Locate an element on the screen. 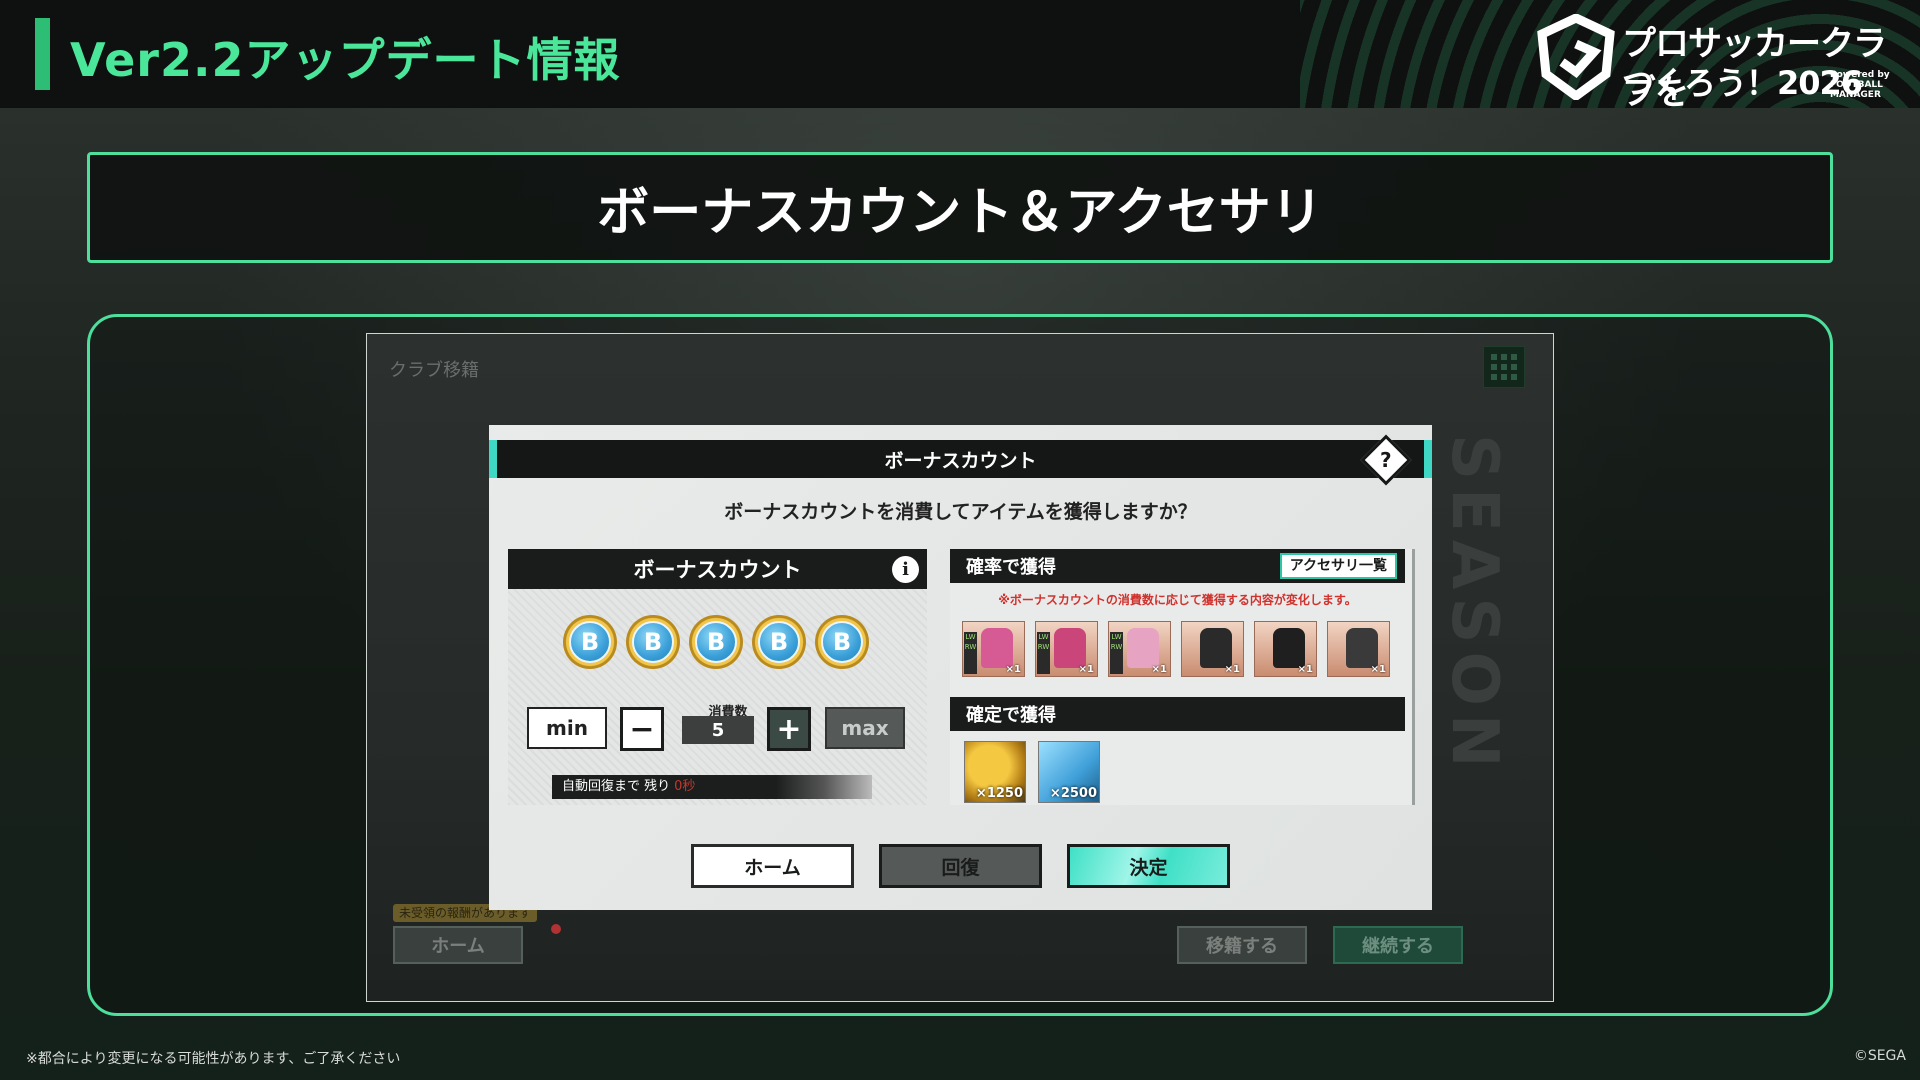  accessory-item-black-shorts: ×1 is located at coordinates (1285, 649).